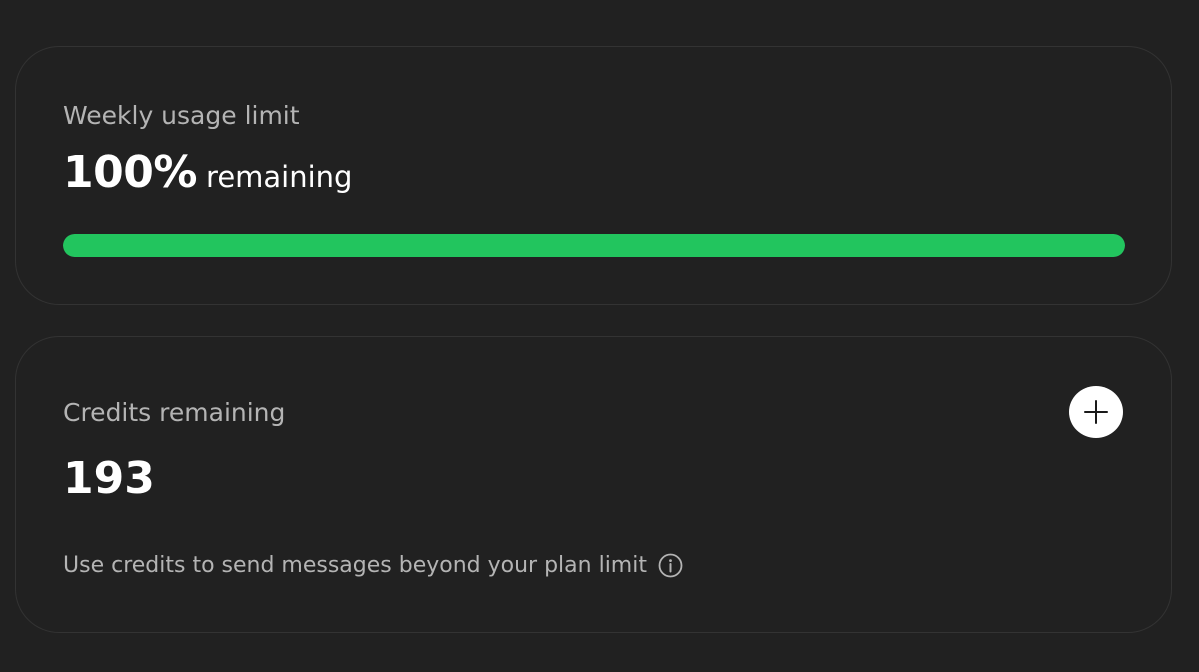 Image resolution: width=1199 pixels, height=672 pixels. What do you see at coordinates (279, 177) in the screenshot?
I see `usage-remaining-label: remaining` at bounding box center [279, 177].